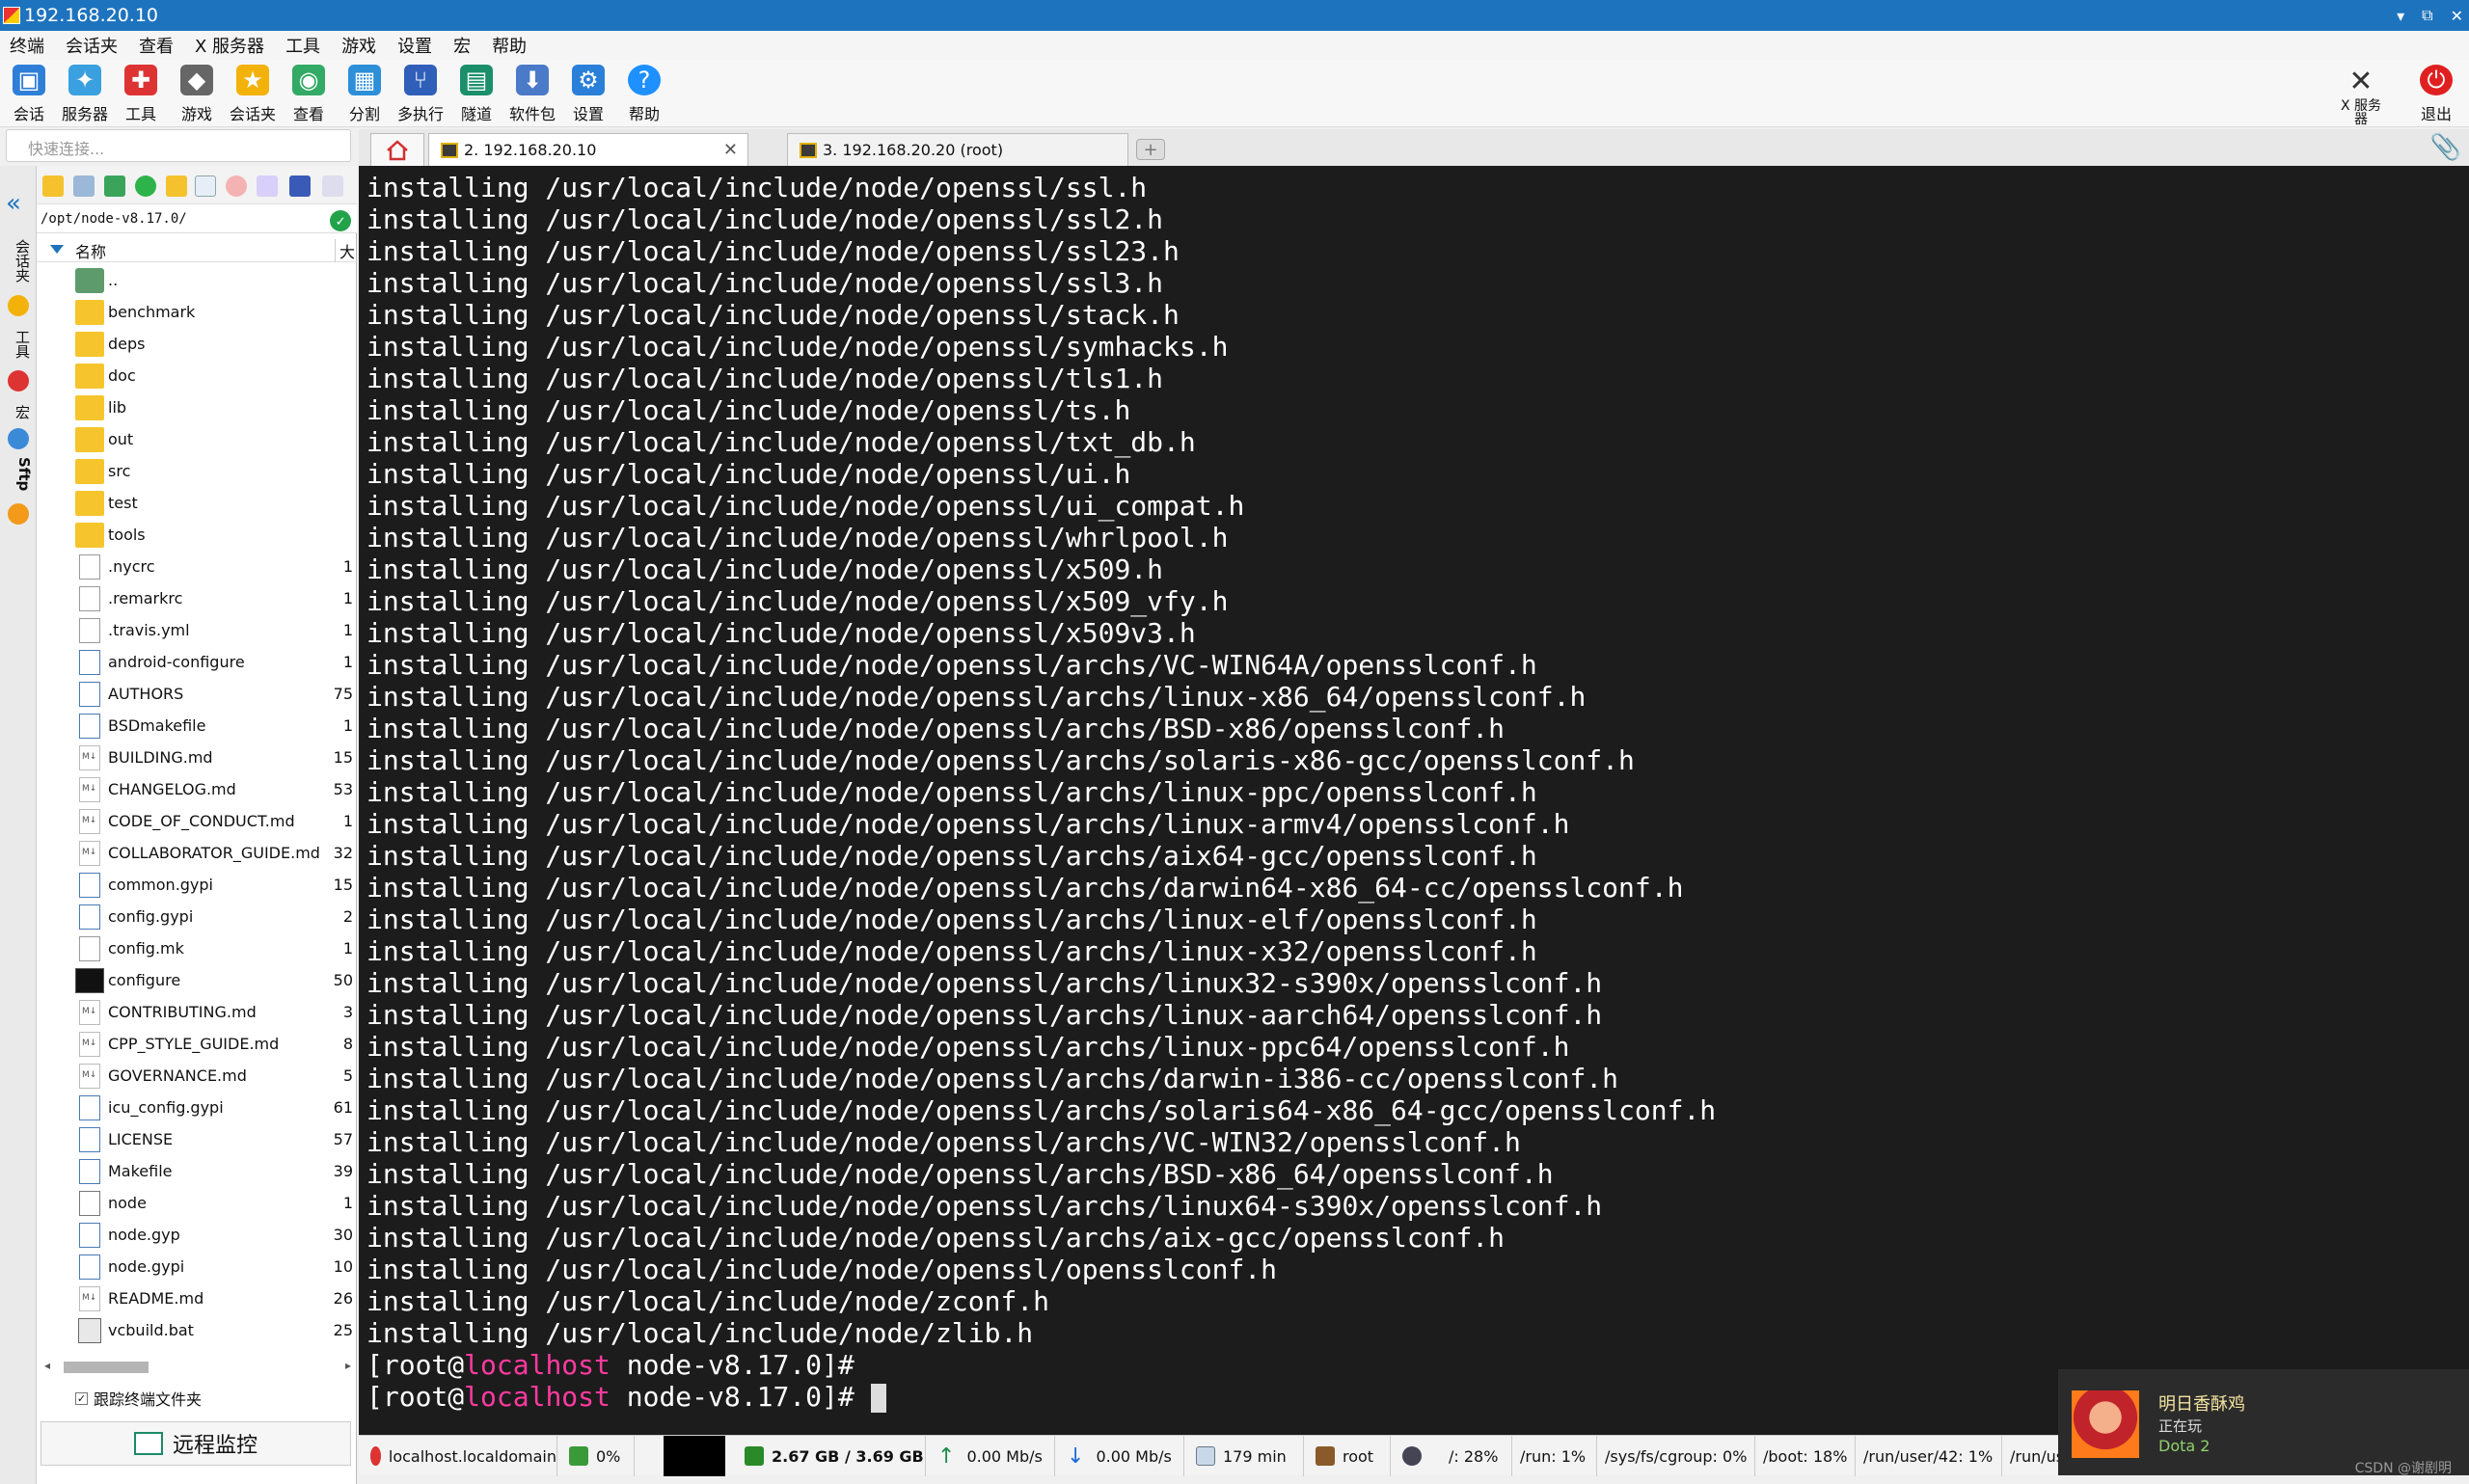 The image size is (2469, 1484). What do you see at coordinates (300, 186) in the screenshot?
I see `permissions-icon` at bounding box center [300, 186].